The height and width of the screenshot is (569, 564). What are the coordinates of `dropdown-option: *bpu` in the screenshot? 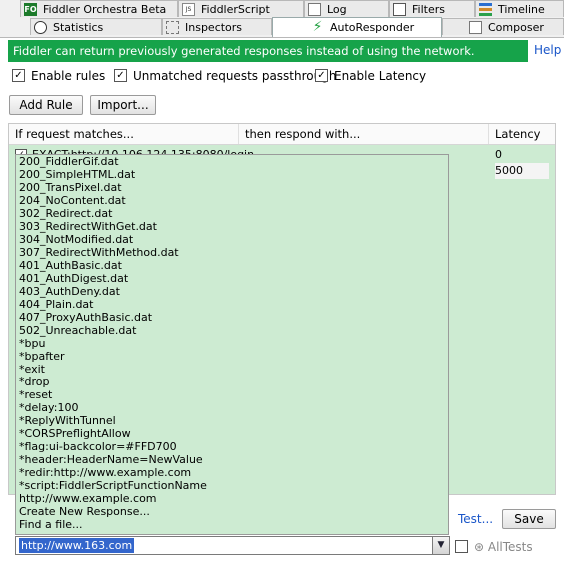 It's located at (232, 343).